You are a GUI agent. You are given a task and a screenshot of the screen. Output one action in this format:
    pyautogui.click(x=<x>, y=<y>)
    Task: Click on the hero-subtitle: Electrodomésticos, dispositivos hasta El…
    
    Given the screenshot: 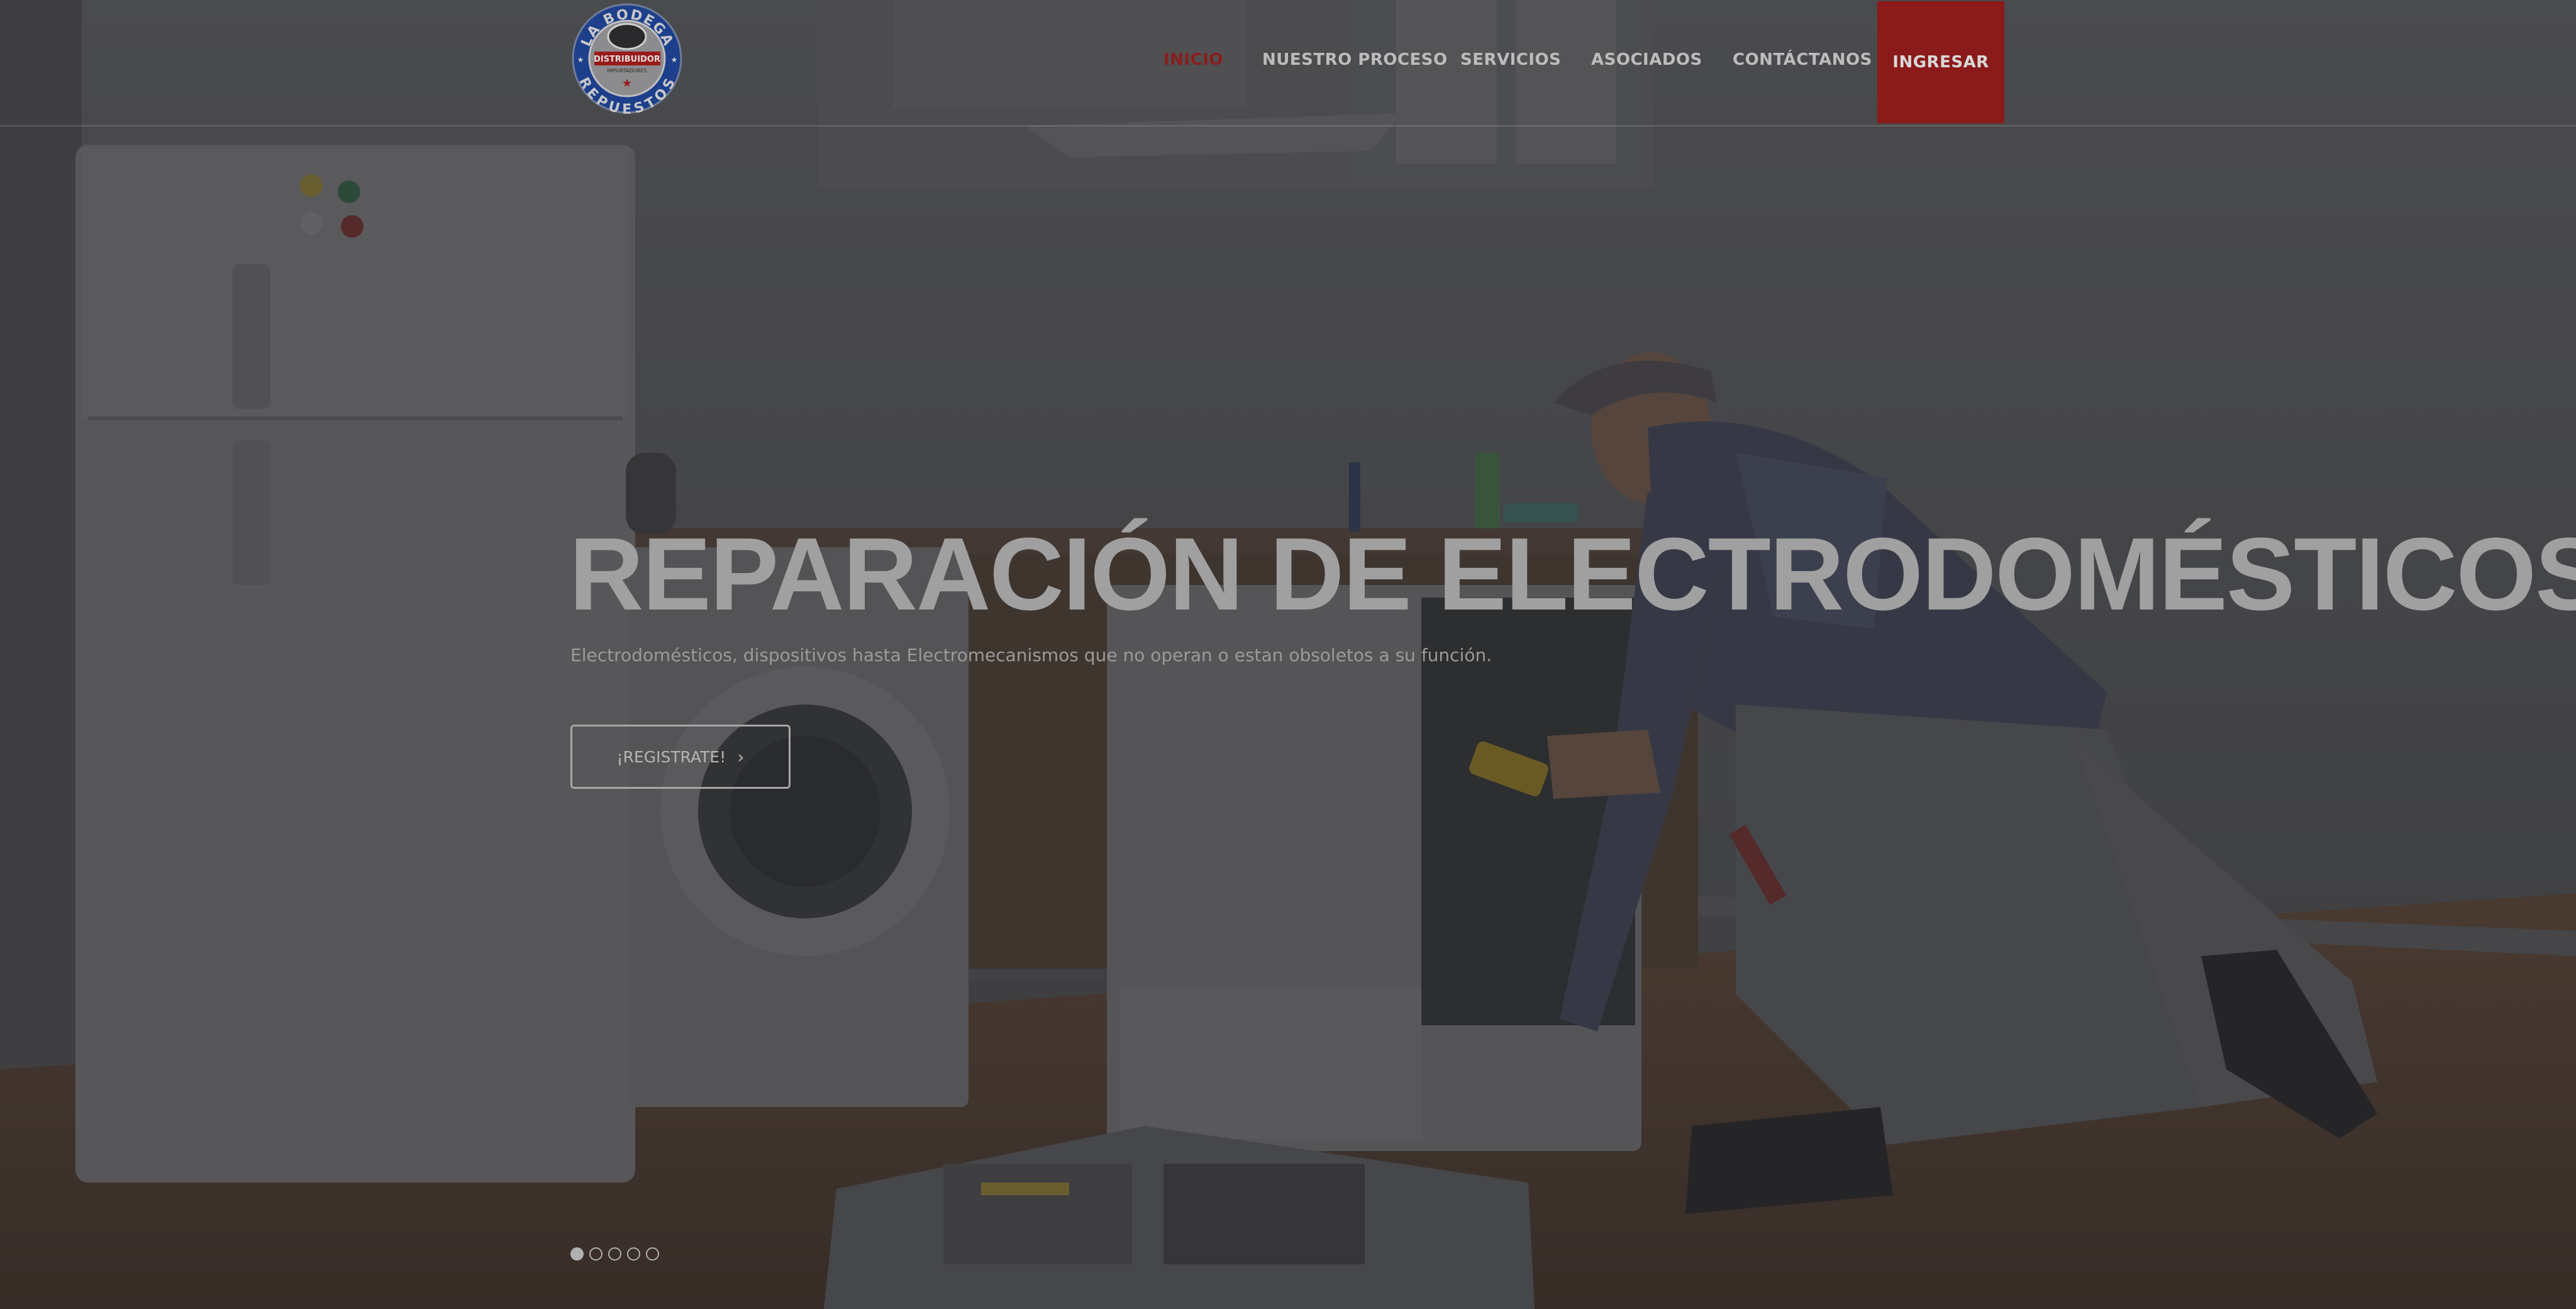 What is the action you would take?
    pyautogui.click(x=1031, y=655)
    